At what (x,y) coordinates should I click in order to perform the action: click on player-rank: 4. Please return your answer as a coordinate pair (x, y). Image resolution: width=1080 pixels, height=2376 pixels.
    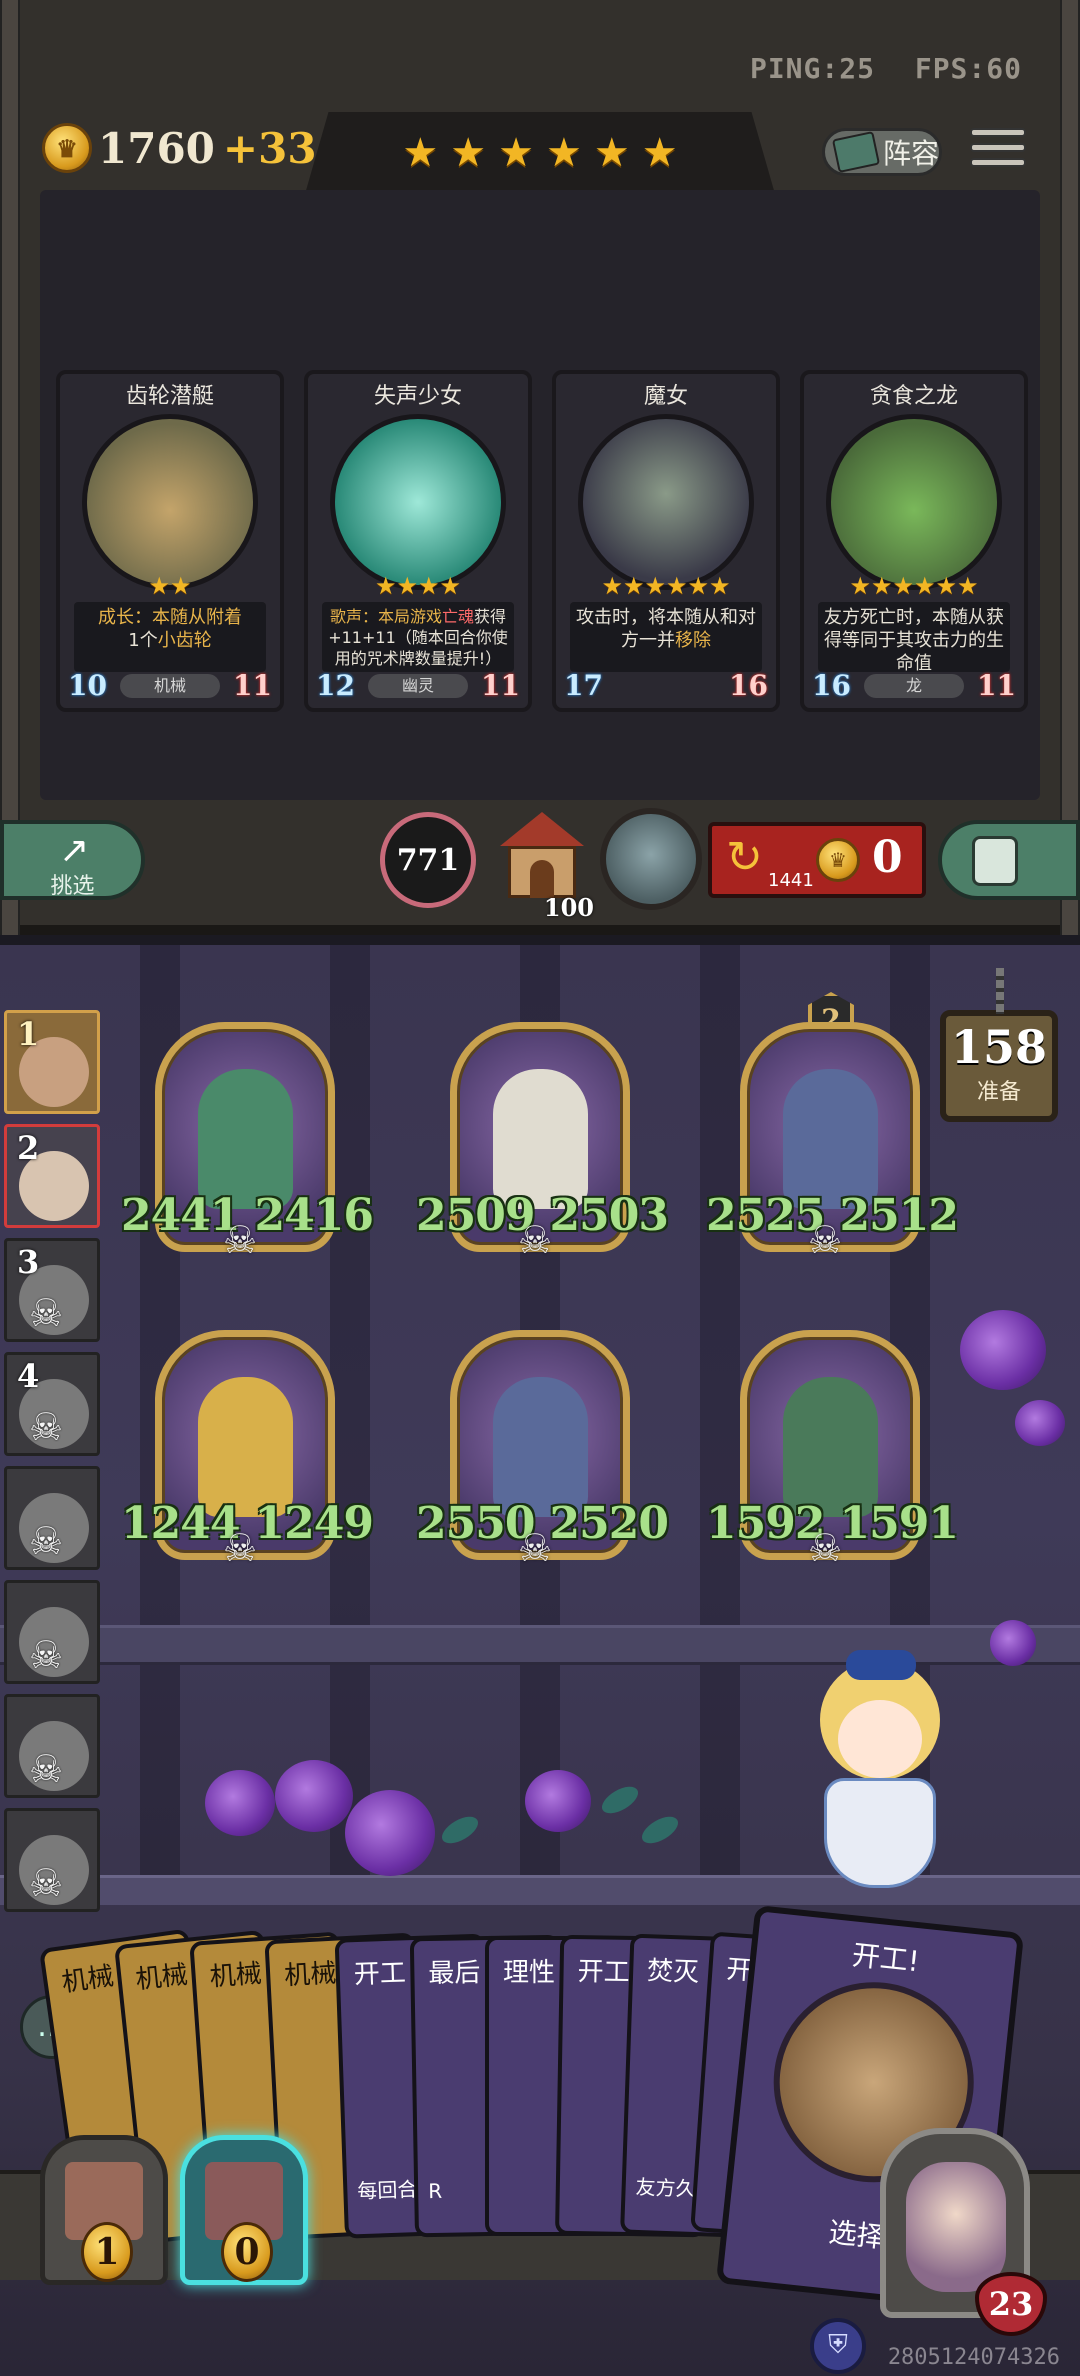
    Looking at the image, I should click on (28, 1376).